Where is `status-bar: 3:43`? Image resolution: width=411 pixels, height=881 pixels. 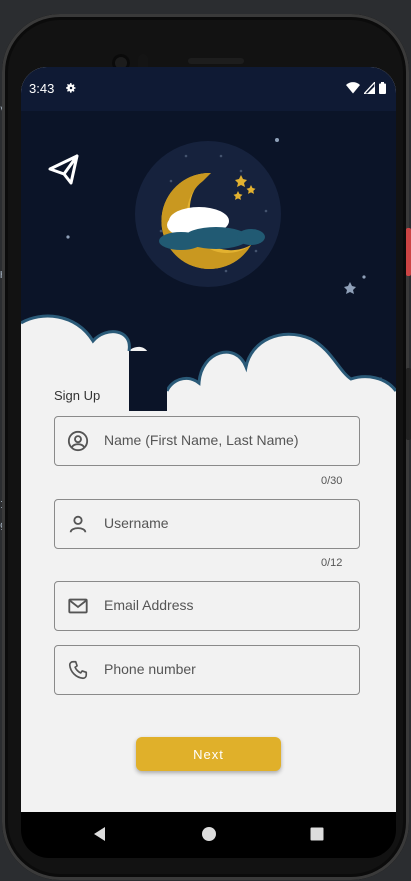
status-bar: 3:43 is located at coordinates (208, 89).